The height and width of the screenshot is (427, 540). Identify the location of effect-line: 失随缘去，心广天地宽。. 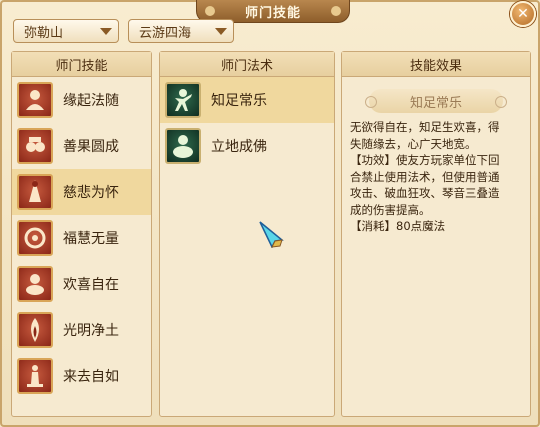
(413, 143).